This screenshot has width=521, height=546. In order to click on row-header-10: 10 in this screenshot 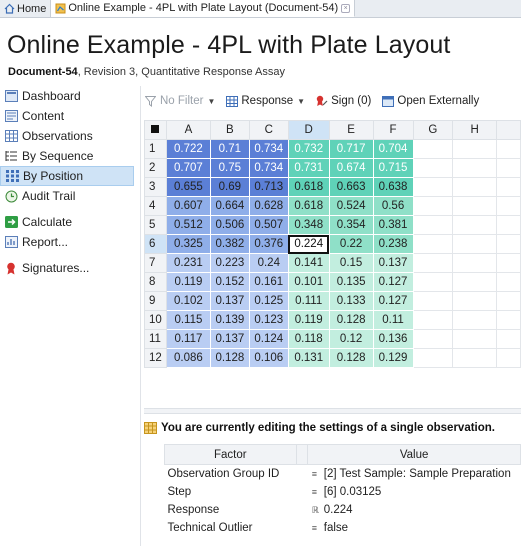, I will do `click(155, 320)`.